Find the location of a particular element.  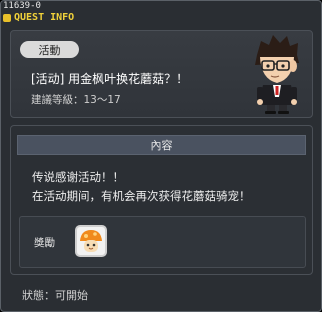

quest-recommended-level: 建議等級：13～17 is located at coordinates (76, 100).